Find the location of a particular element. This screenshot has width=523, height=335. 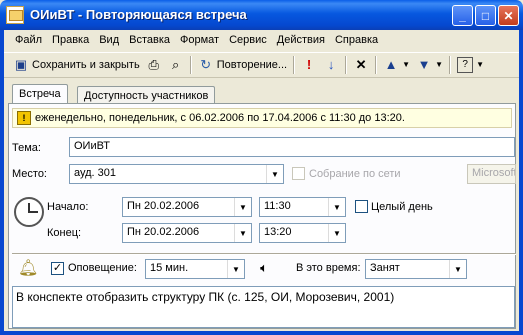

show-as-value: Занят is located at coordinates (385, 268).